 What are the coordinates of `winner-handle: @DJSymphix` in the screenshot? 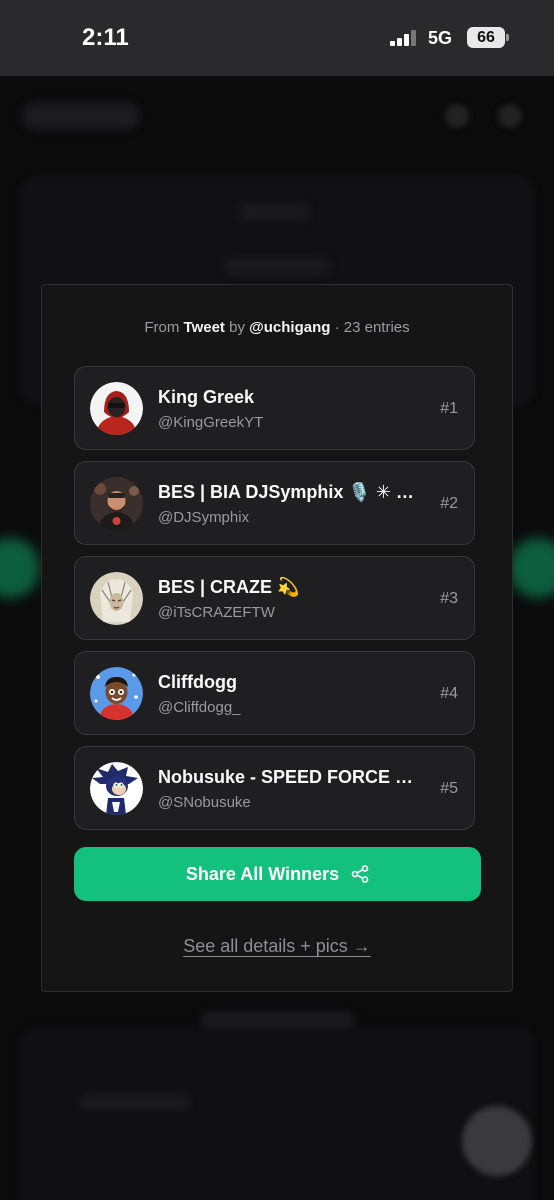 It's located at (204, 517).